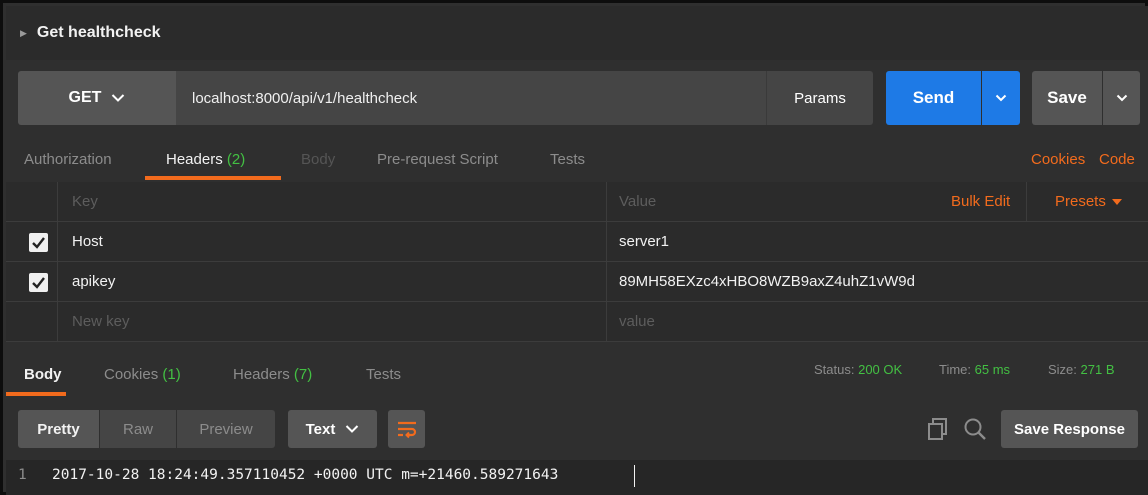  I want to click on new-header-row: New key value, so click(577, 322).